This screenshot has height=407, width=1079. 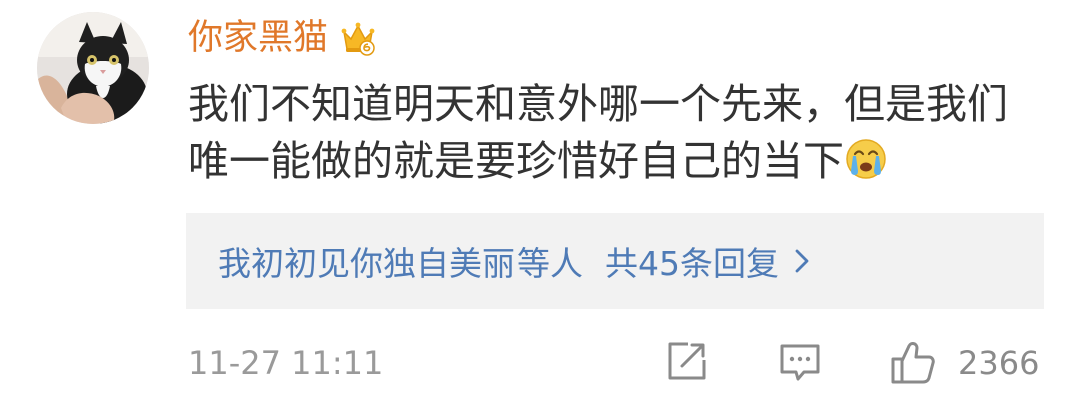 I want to click on timestamp: 11-27 11:11, so click(x=286, y=363).